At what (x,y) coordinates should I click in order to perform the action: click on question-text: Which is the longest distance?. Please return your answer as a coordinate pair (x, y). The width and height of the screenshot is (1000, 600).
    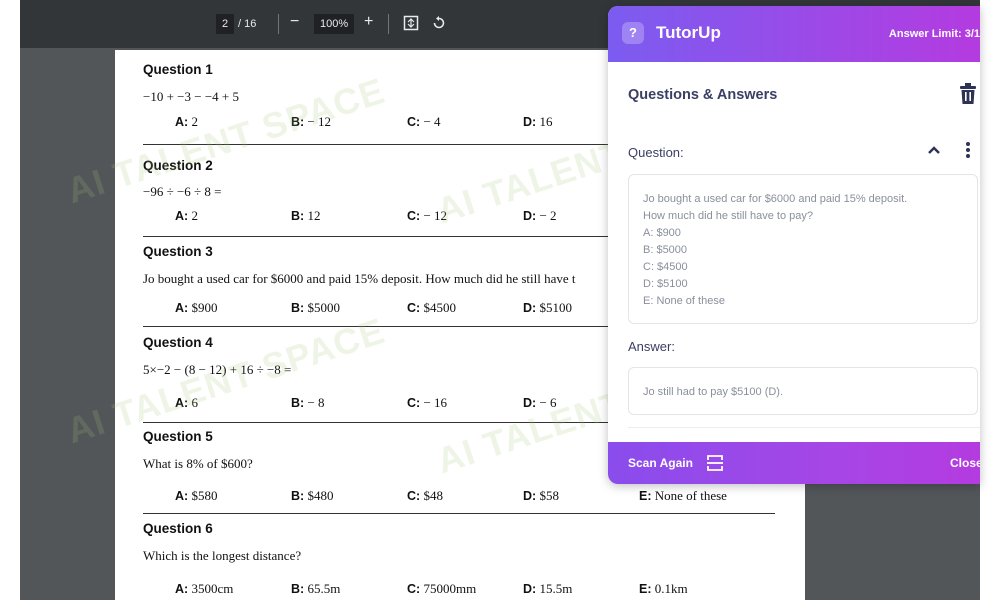
    Looking at the image, I should click on (222, 555).